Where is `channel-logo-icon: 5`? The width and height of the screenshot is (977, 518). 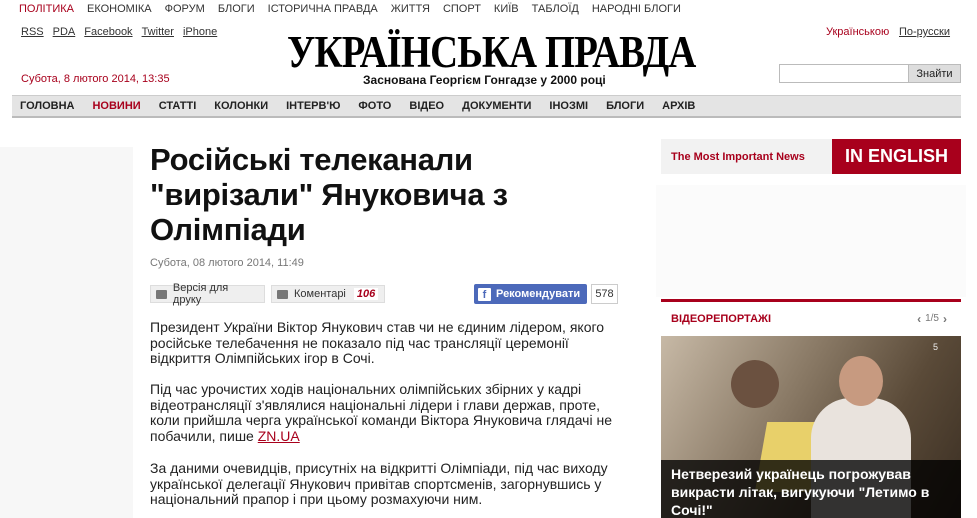 channel-logo-icon: 5 is located at coordinates (936, 347).